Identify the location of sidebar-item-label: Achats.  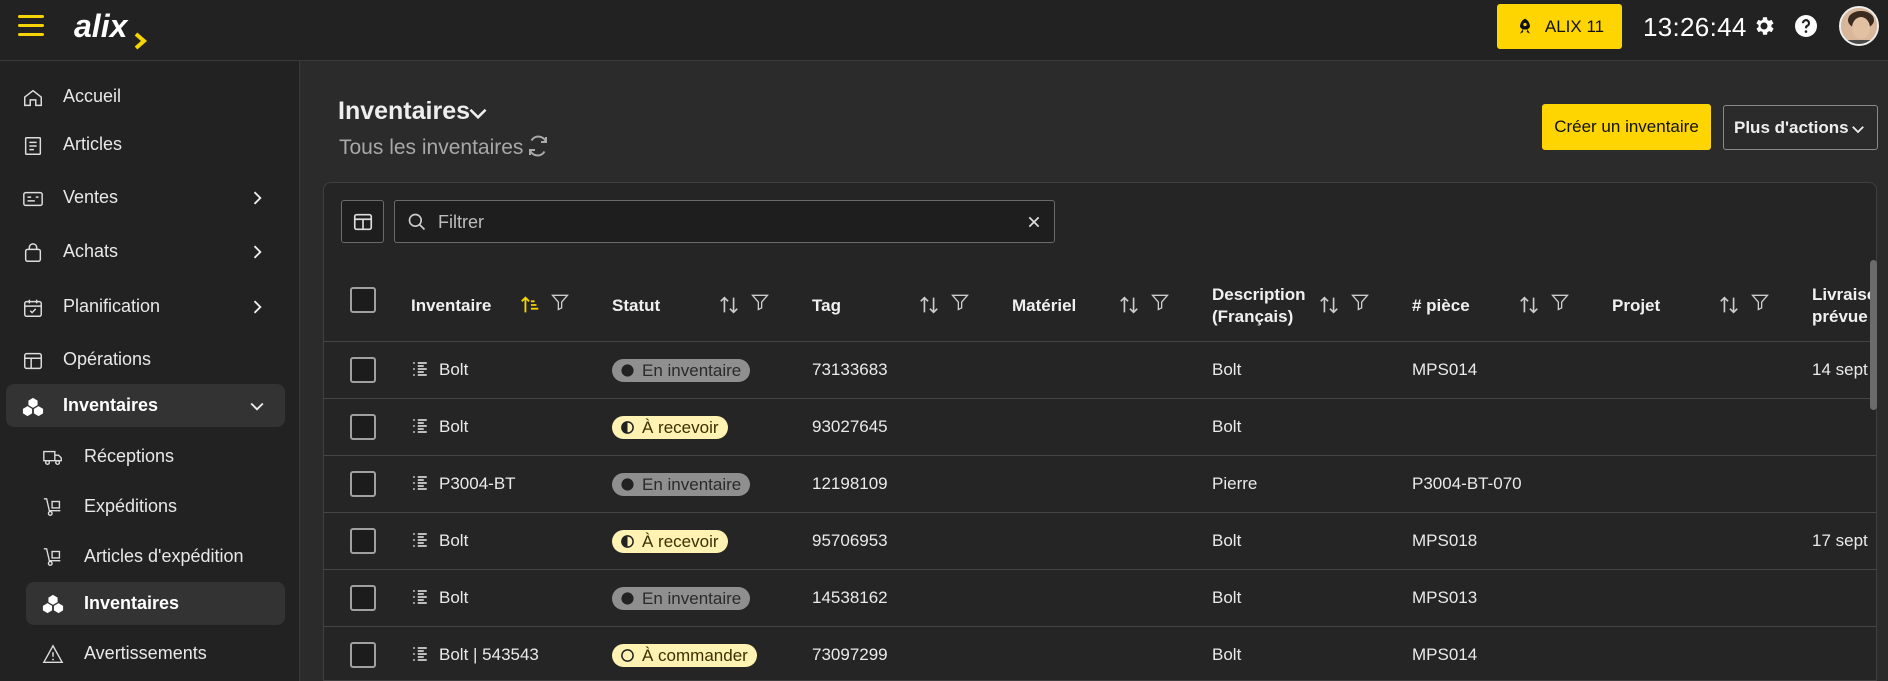
(91, 251).